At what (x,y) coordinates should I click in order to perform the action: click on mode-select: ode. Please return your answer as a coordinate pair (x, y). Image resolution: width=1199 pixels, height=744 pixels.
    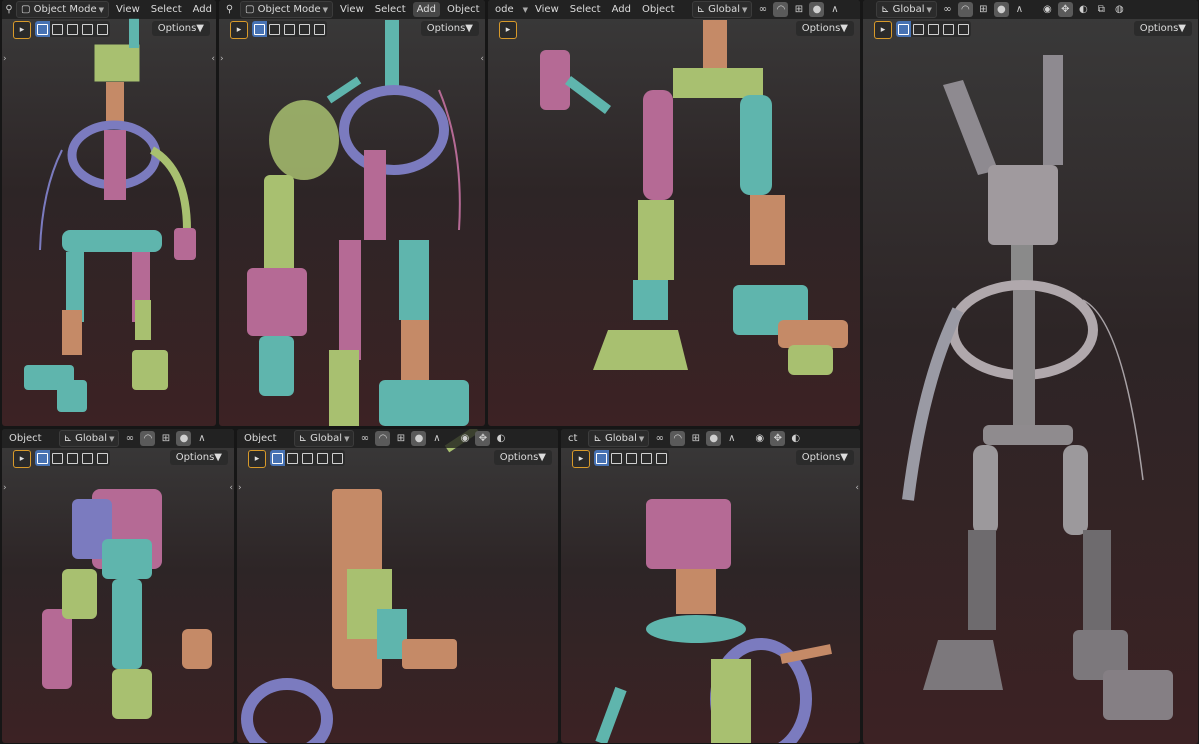
    Looking at the image, I should click on (504, 9).